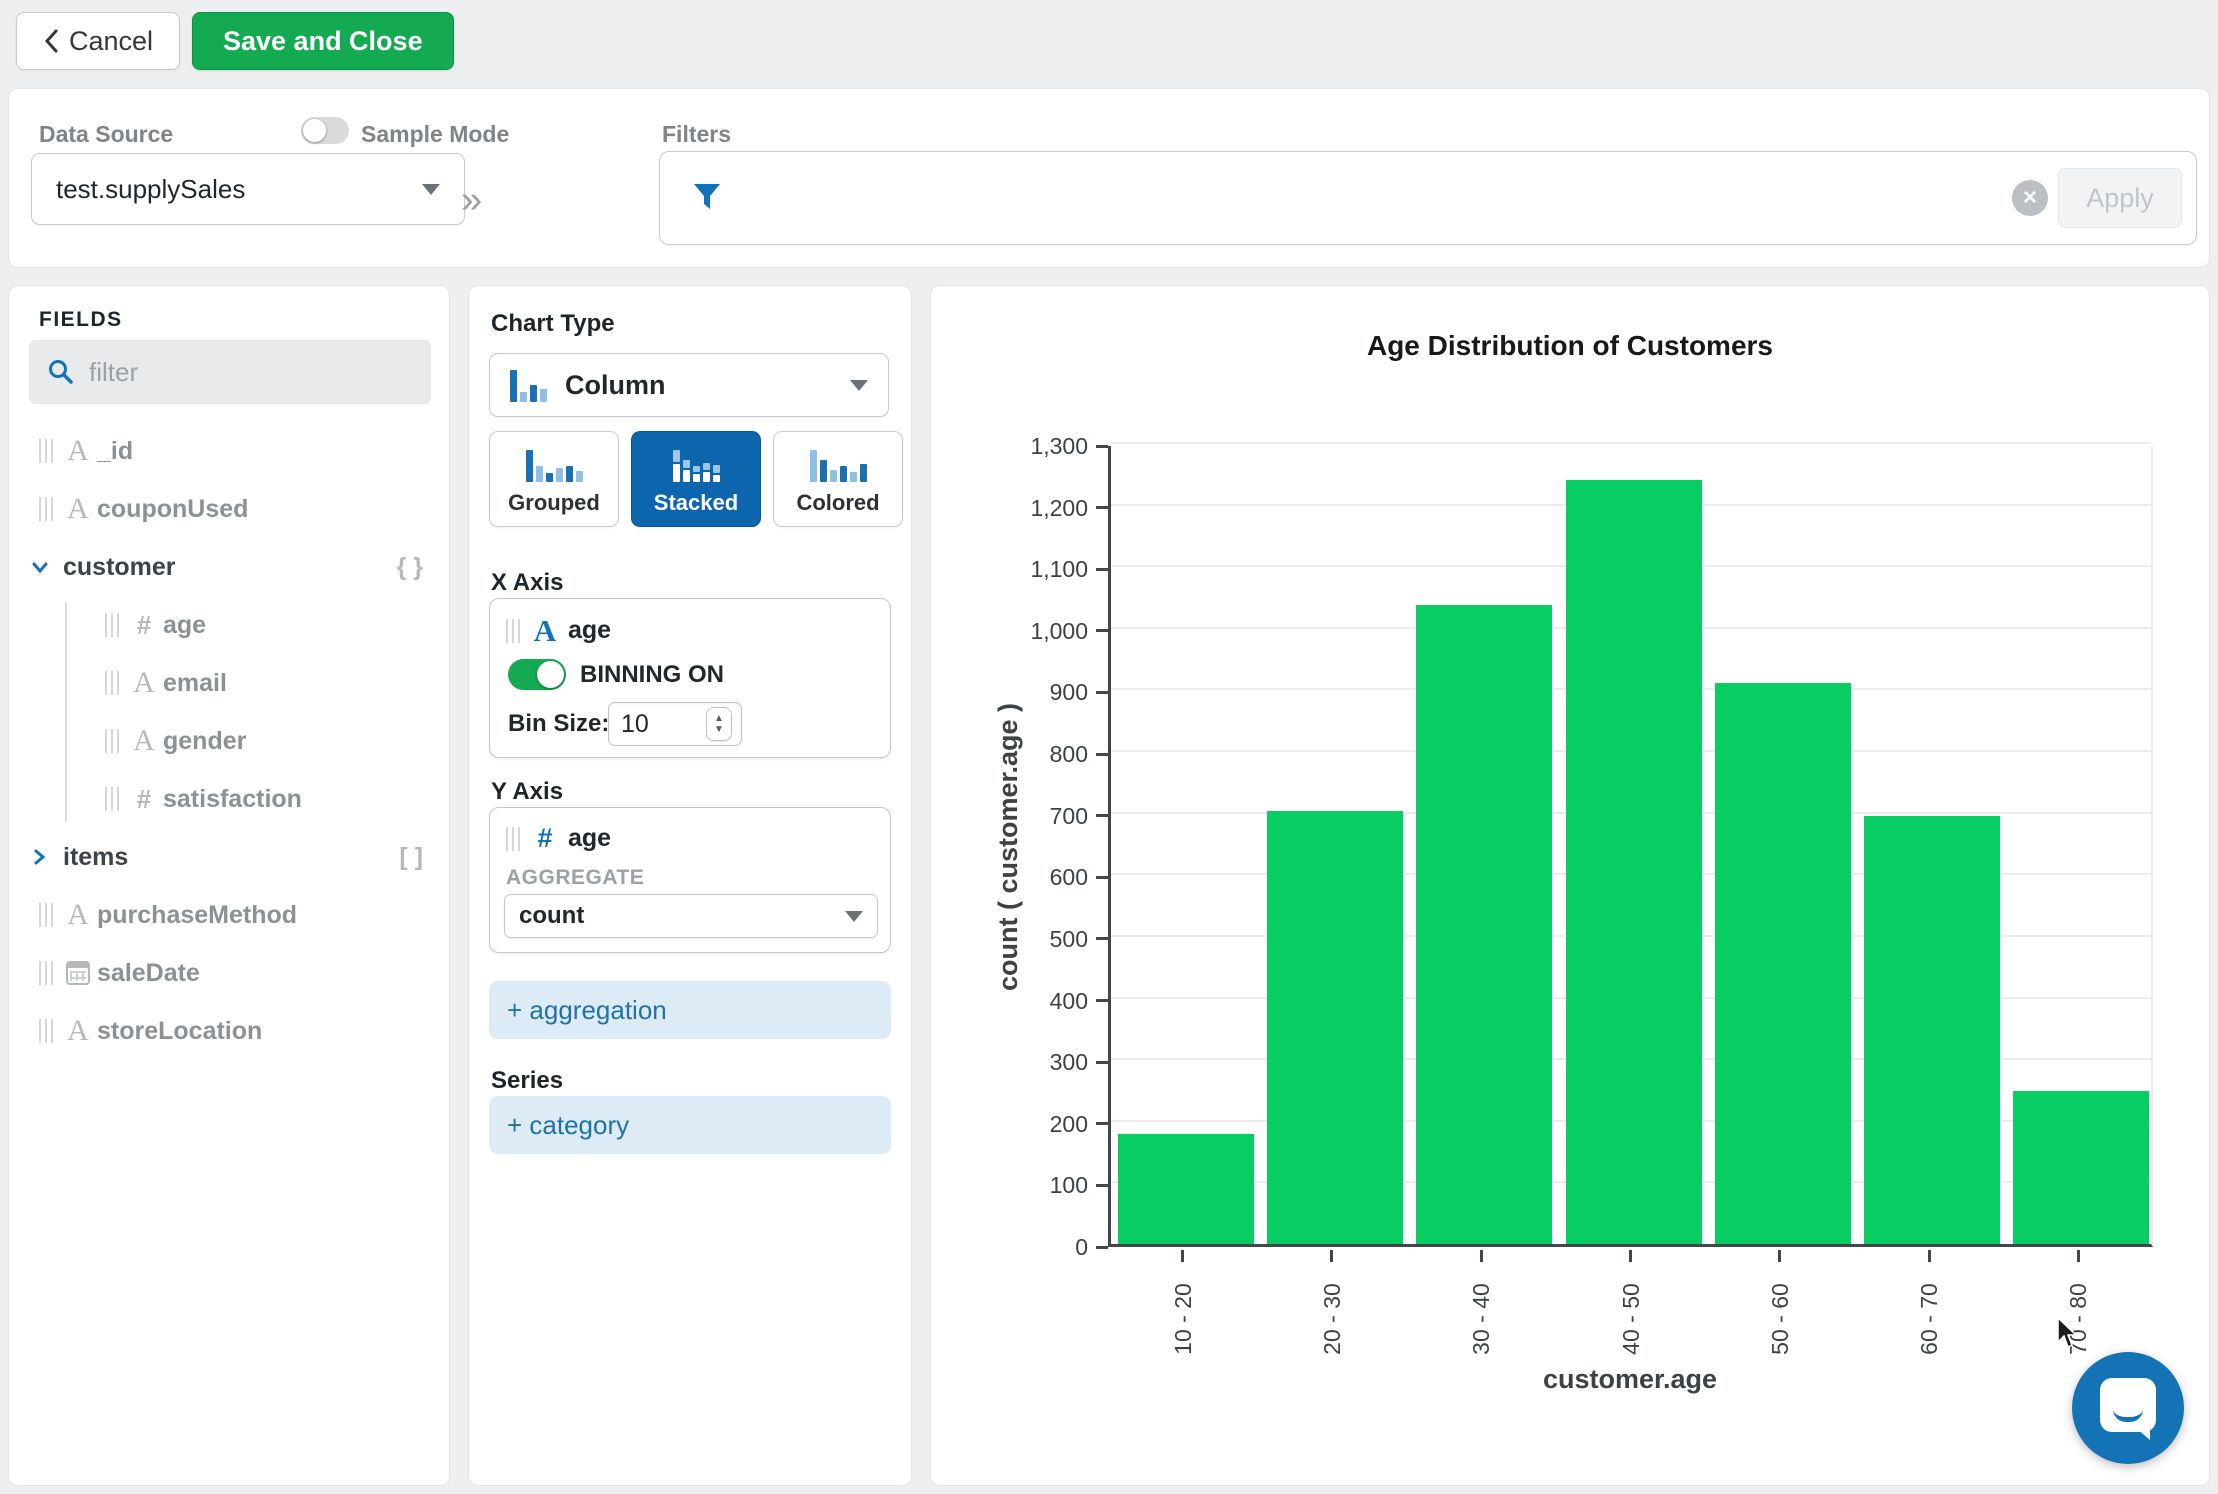 The width and height of the screenshot is (2218, 1494). I want to click on field-row-satisfaction: # satisfaction, so click(229, 799).